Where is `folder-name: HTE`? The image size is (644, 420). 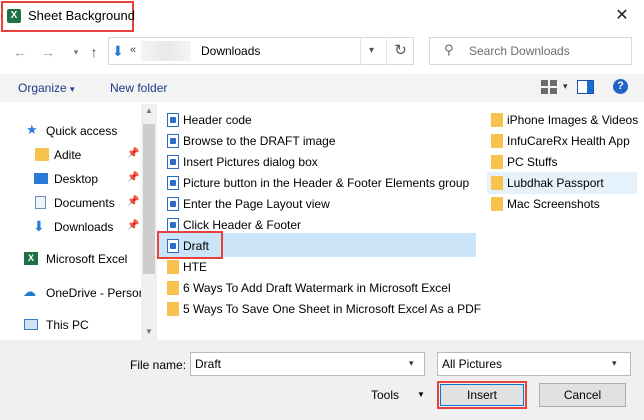 folder-name: HTE is located at coordinates (195, 267).